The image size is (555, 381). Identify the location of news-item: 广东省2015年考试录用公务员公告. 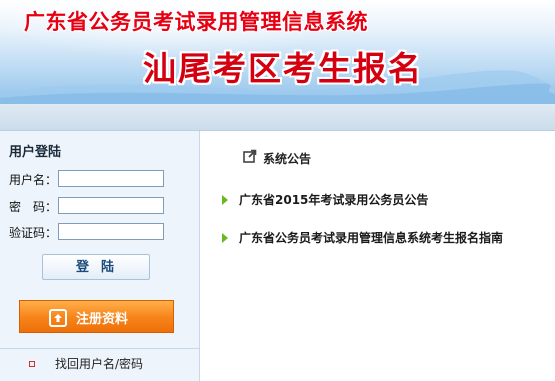
(325, 199).